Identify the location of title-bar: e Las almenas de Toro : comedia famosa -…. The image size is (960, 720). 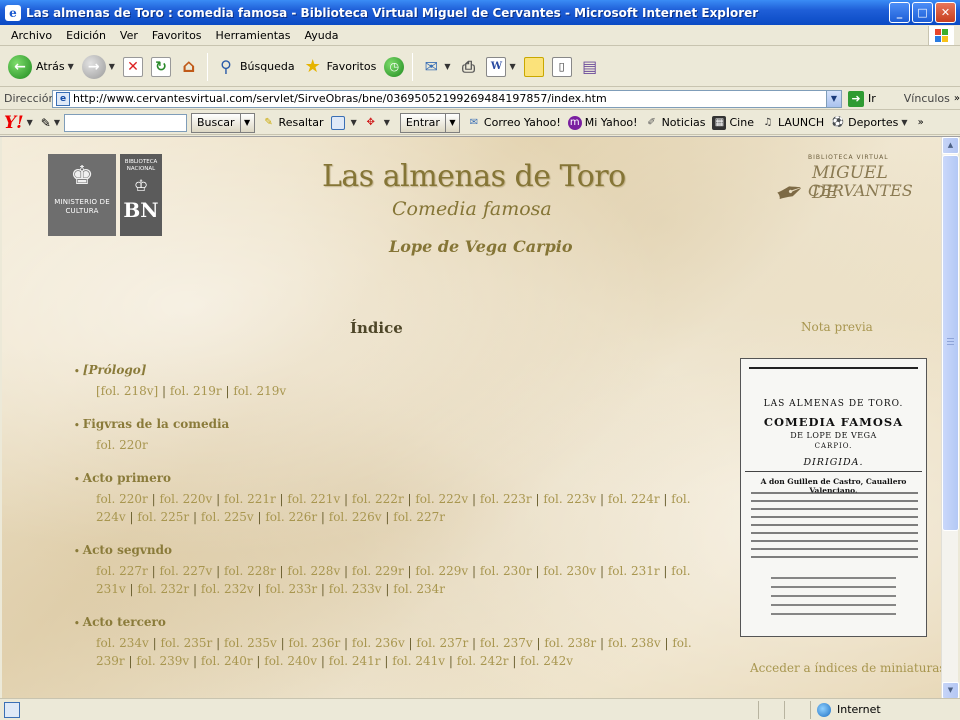
(480, 12).